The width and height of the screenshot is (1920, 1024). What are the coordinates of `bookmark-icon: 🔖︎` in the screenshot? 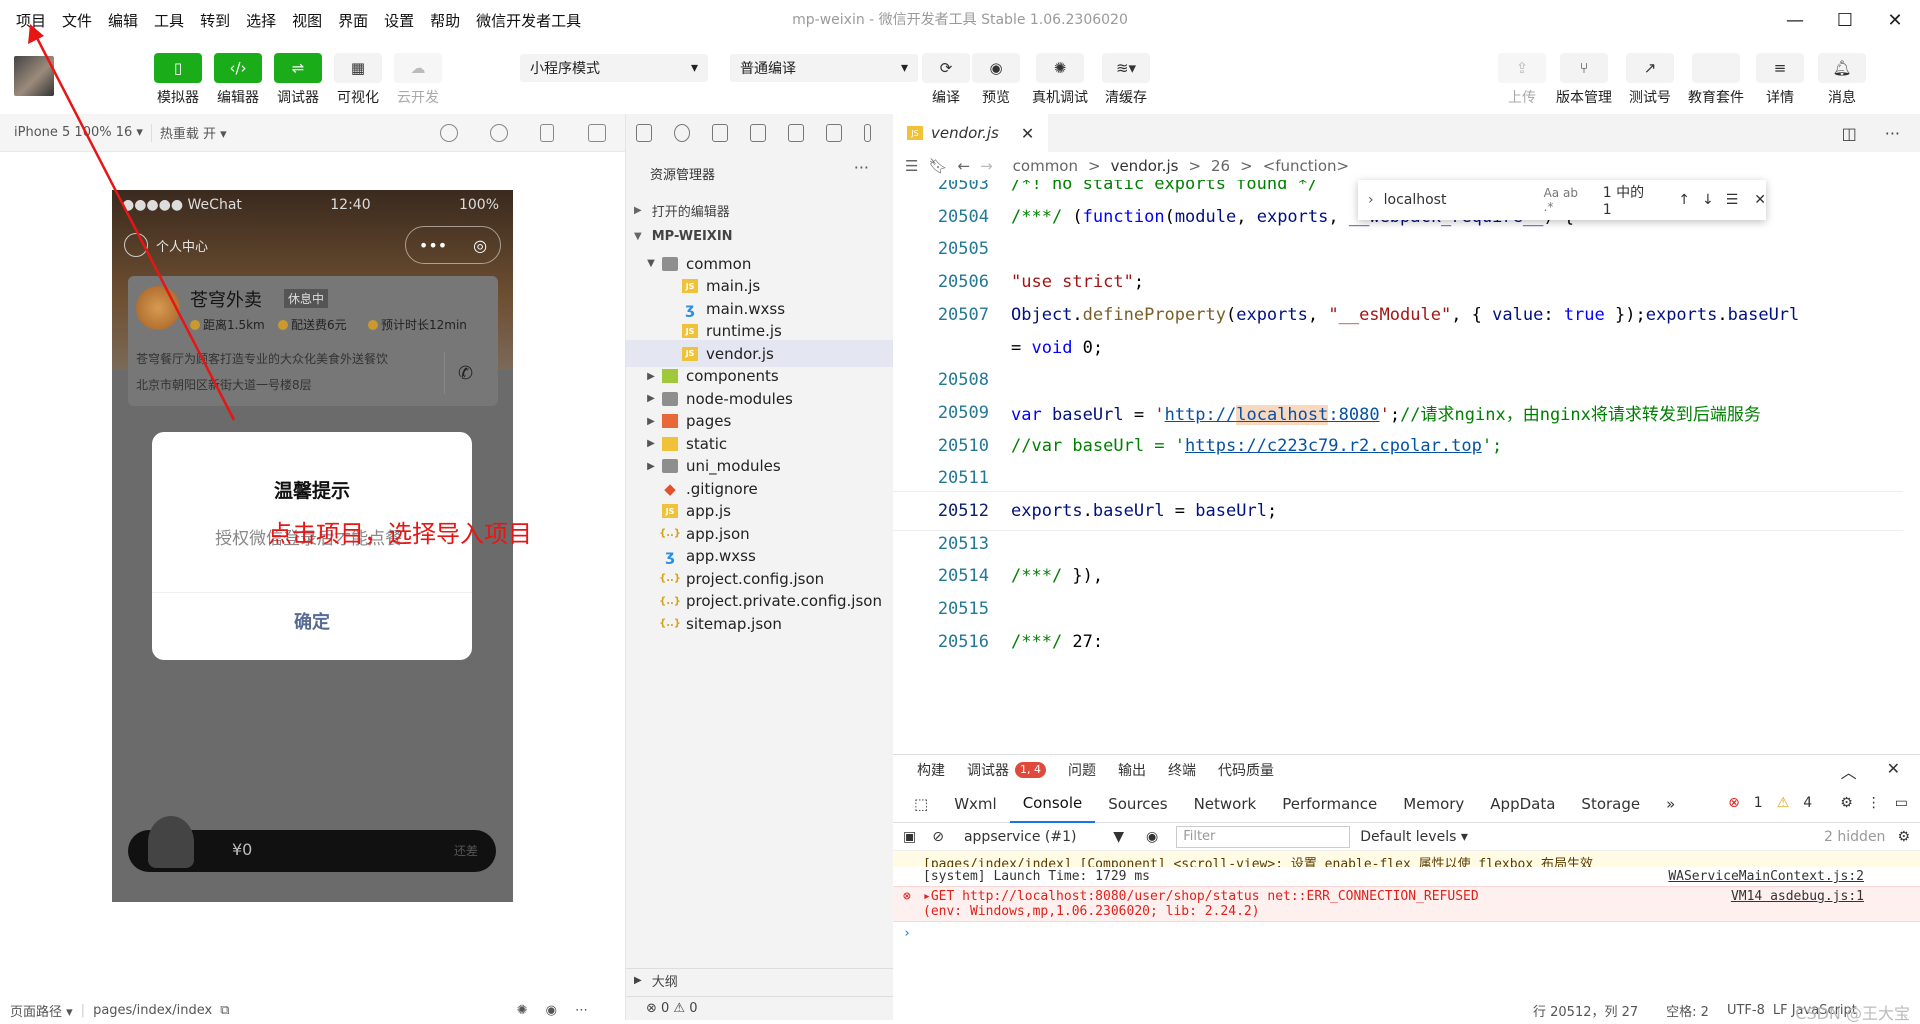 It's located at (937, 166).